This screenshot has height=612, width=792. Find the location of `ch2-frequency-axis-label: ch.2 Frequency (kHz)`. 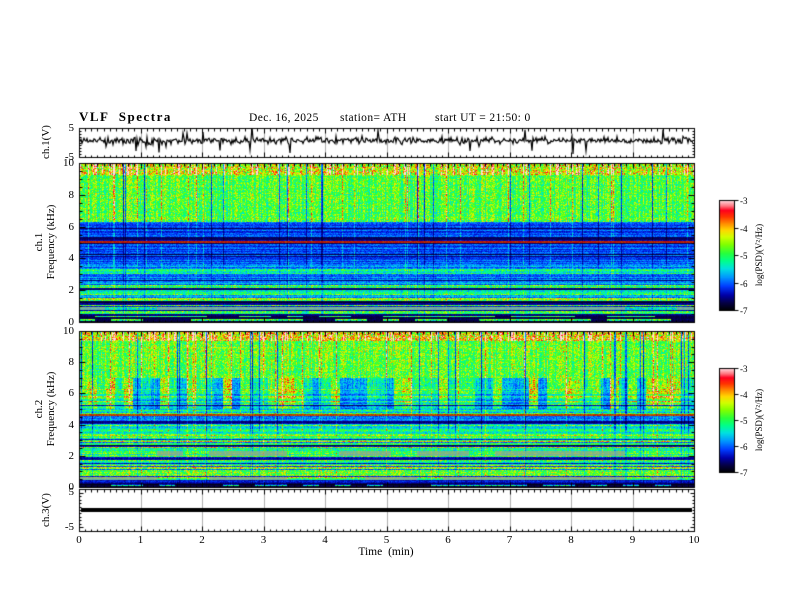

ch2-frequency-axis-label: ch.2 Frequency (kHz) is located at coordinates (45, 409).